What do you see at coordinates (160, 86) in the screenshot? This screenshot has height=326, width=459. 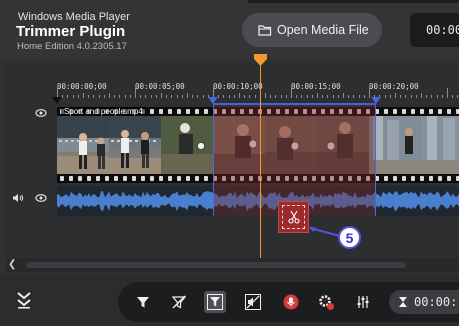 I see `ruler-label: 00:00:05;00` at bounding box center [160, 86].